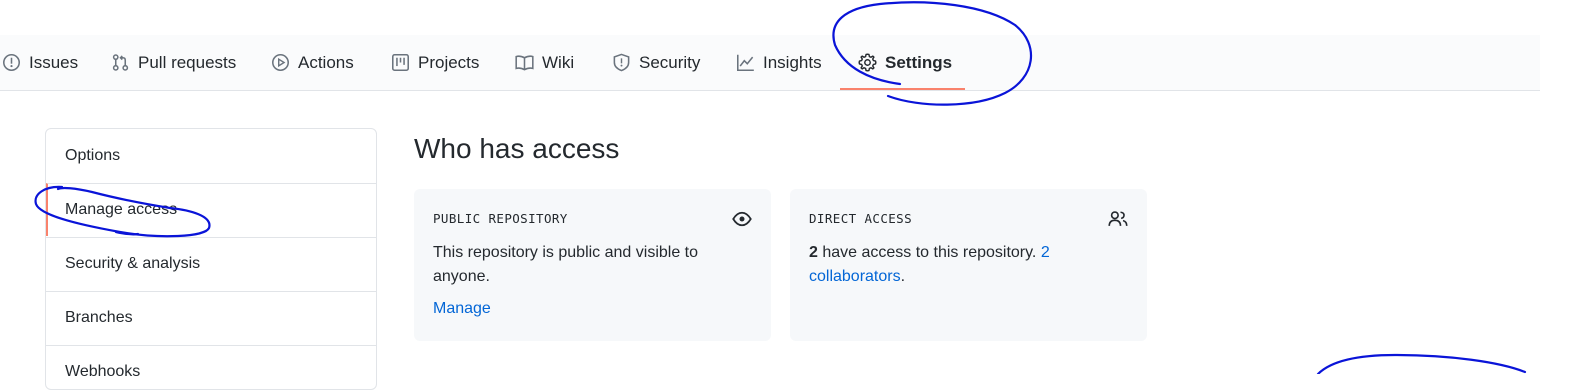 The image size is (1572, 390). I want to click on tab-label: Settings, so click(919, 62).